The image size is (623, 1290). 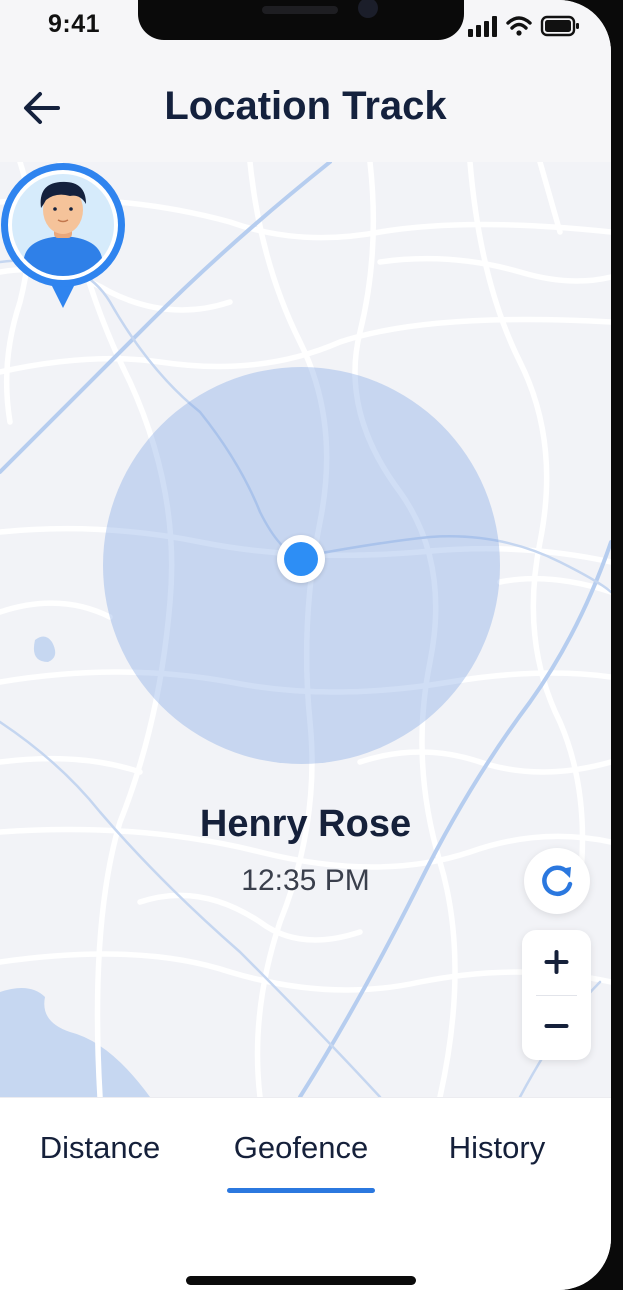 What do you see at coordinates (497, 1148) in the screenshot?
I see `tab-history: History` at bounding box center [497, 1148].